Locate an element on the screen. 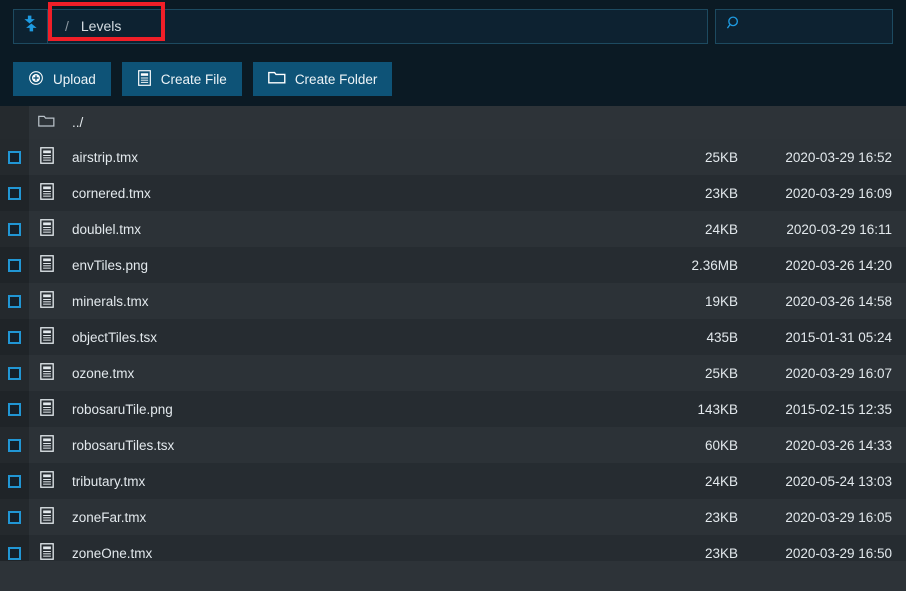  file-name: cornered.tmx is located at coordinates (330, 193).